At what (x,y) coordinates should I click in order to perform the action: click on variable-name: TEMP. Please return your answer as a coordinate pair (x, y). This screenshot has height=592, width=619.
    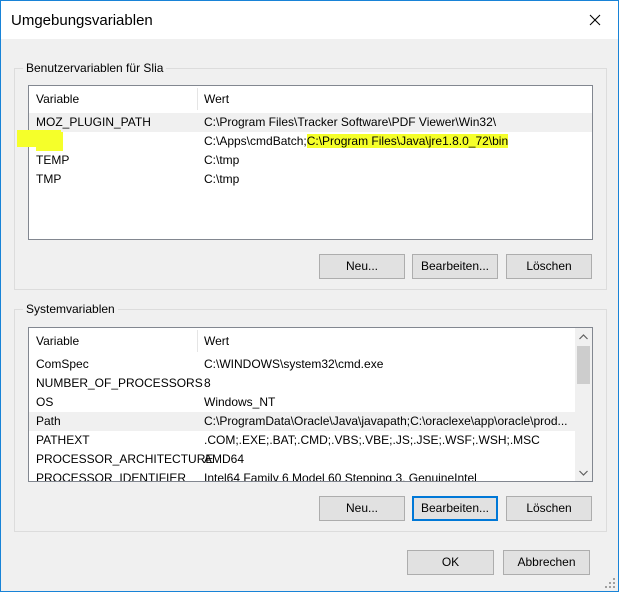
    Looking at the image, I should click on (53, 160).